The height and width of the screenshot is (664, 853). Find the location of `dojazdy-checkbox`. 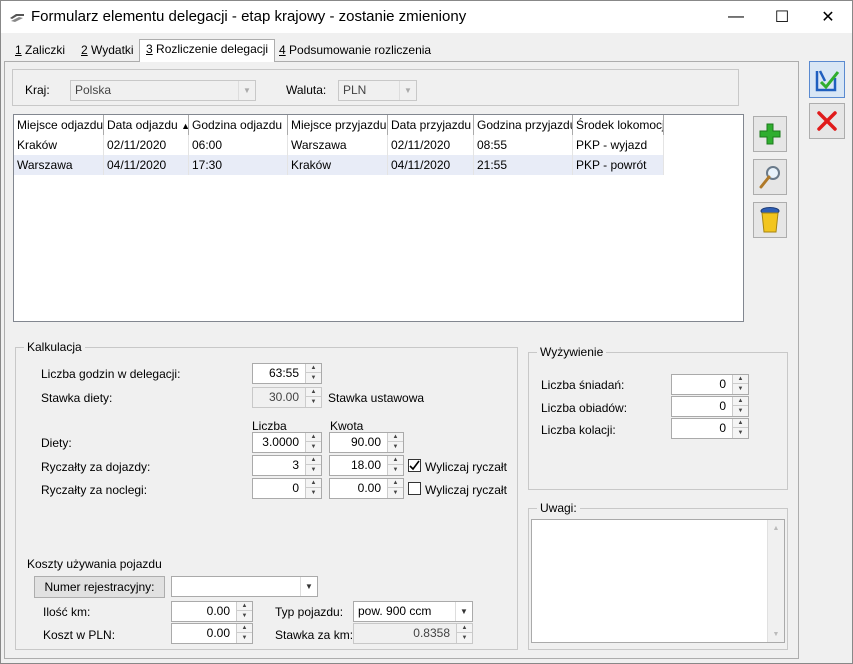

dojazdy-checkbox is located at coordinates (414, 465).